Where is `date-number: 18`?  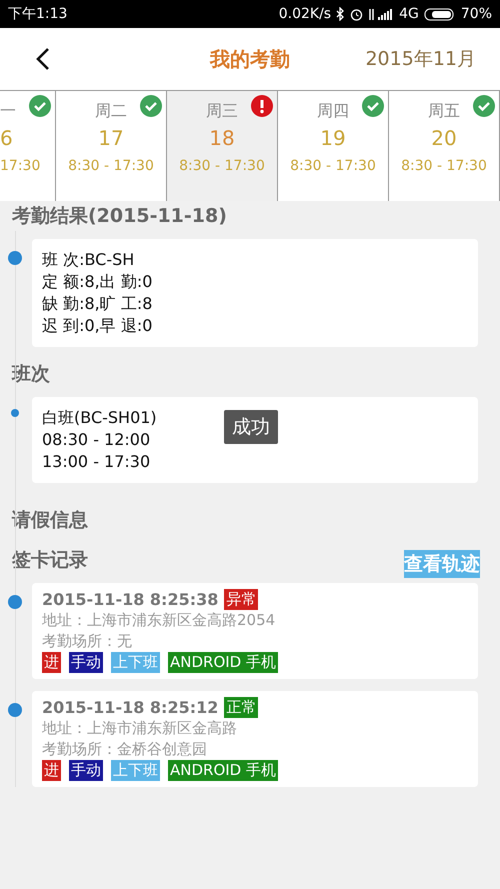 date-number: 18 is located at coordinates (222, 138).